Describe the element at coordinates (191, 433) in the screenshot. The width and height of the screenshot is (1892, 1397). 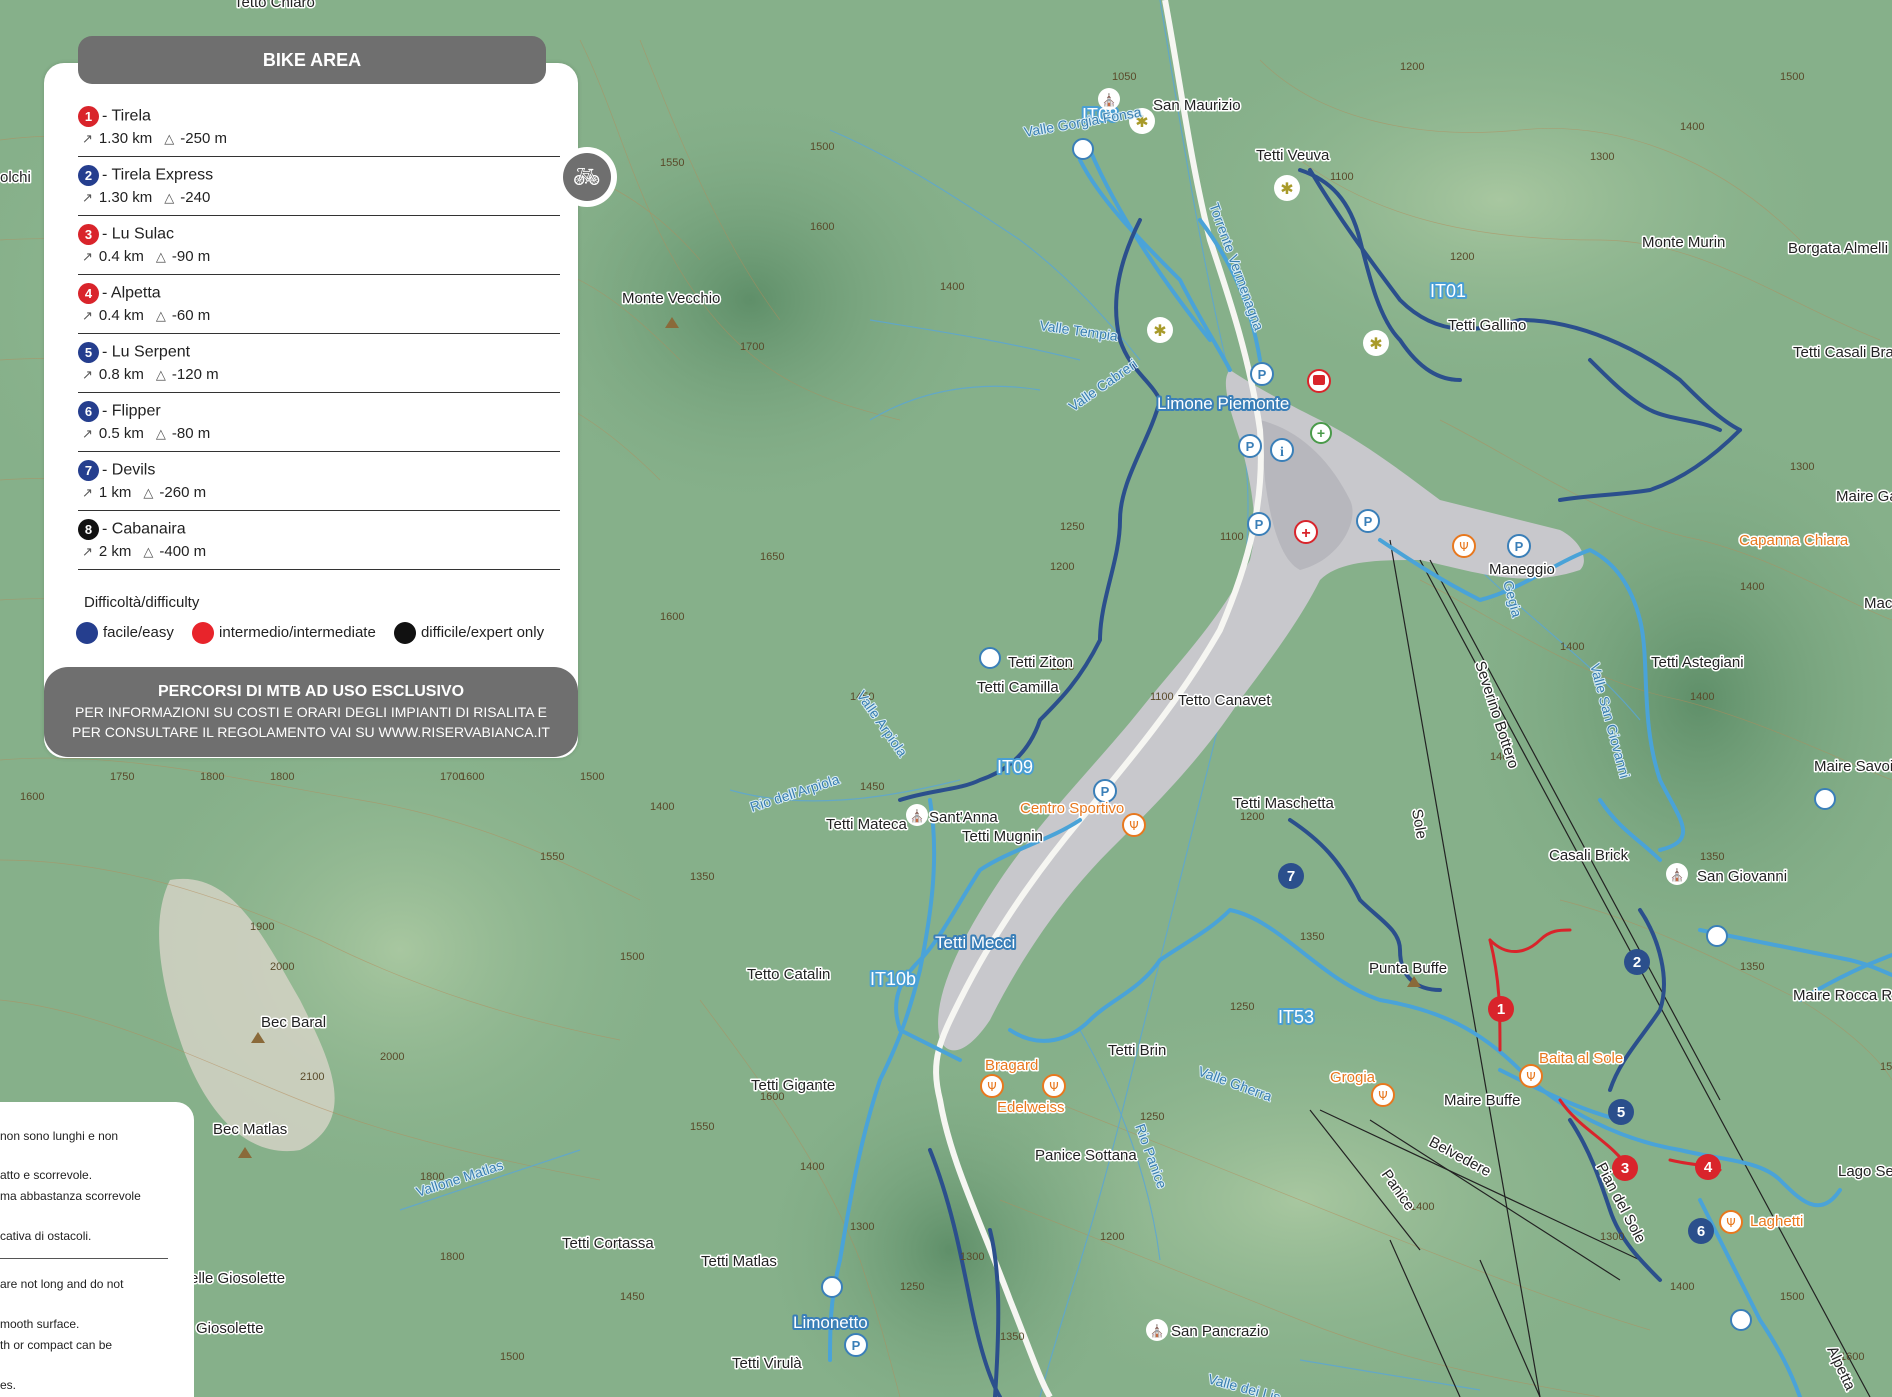
I see `route-descent: -80 m` at that location.